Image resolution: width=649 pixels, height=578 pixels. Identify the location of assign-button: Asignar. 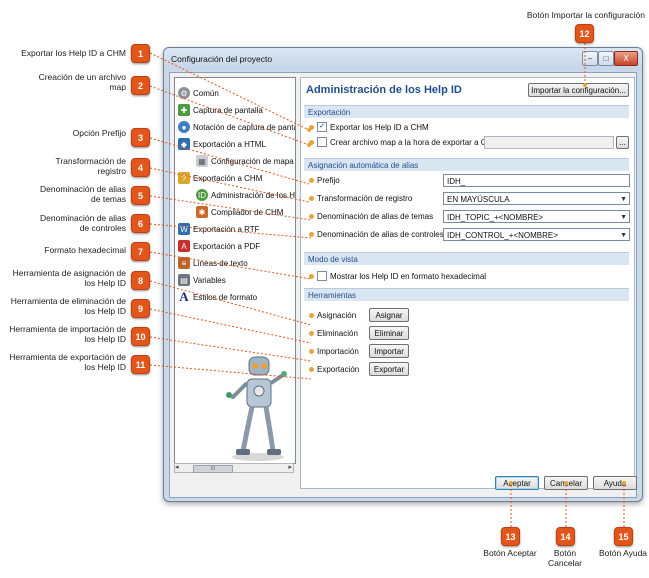
(389, 315).